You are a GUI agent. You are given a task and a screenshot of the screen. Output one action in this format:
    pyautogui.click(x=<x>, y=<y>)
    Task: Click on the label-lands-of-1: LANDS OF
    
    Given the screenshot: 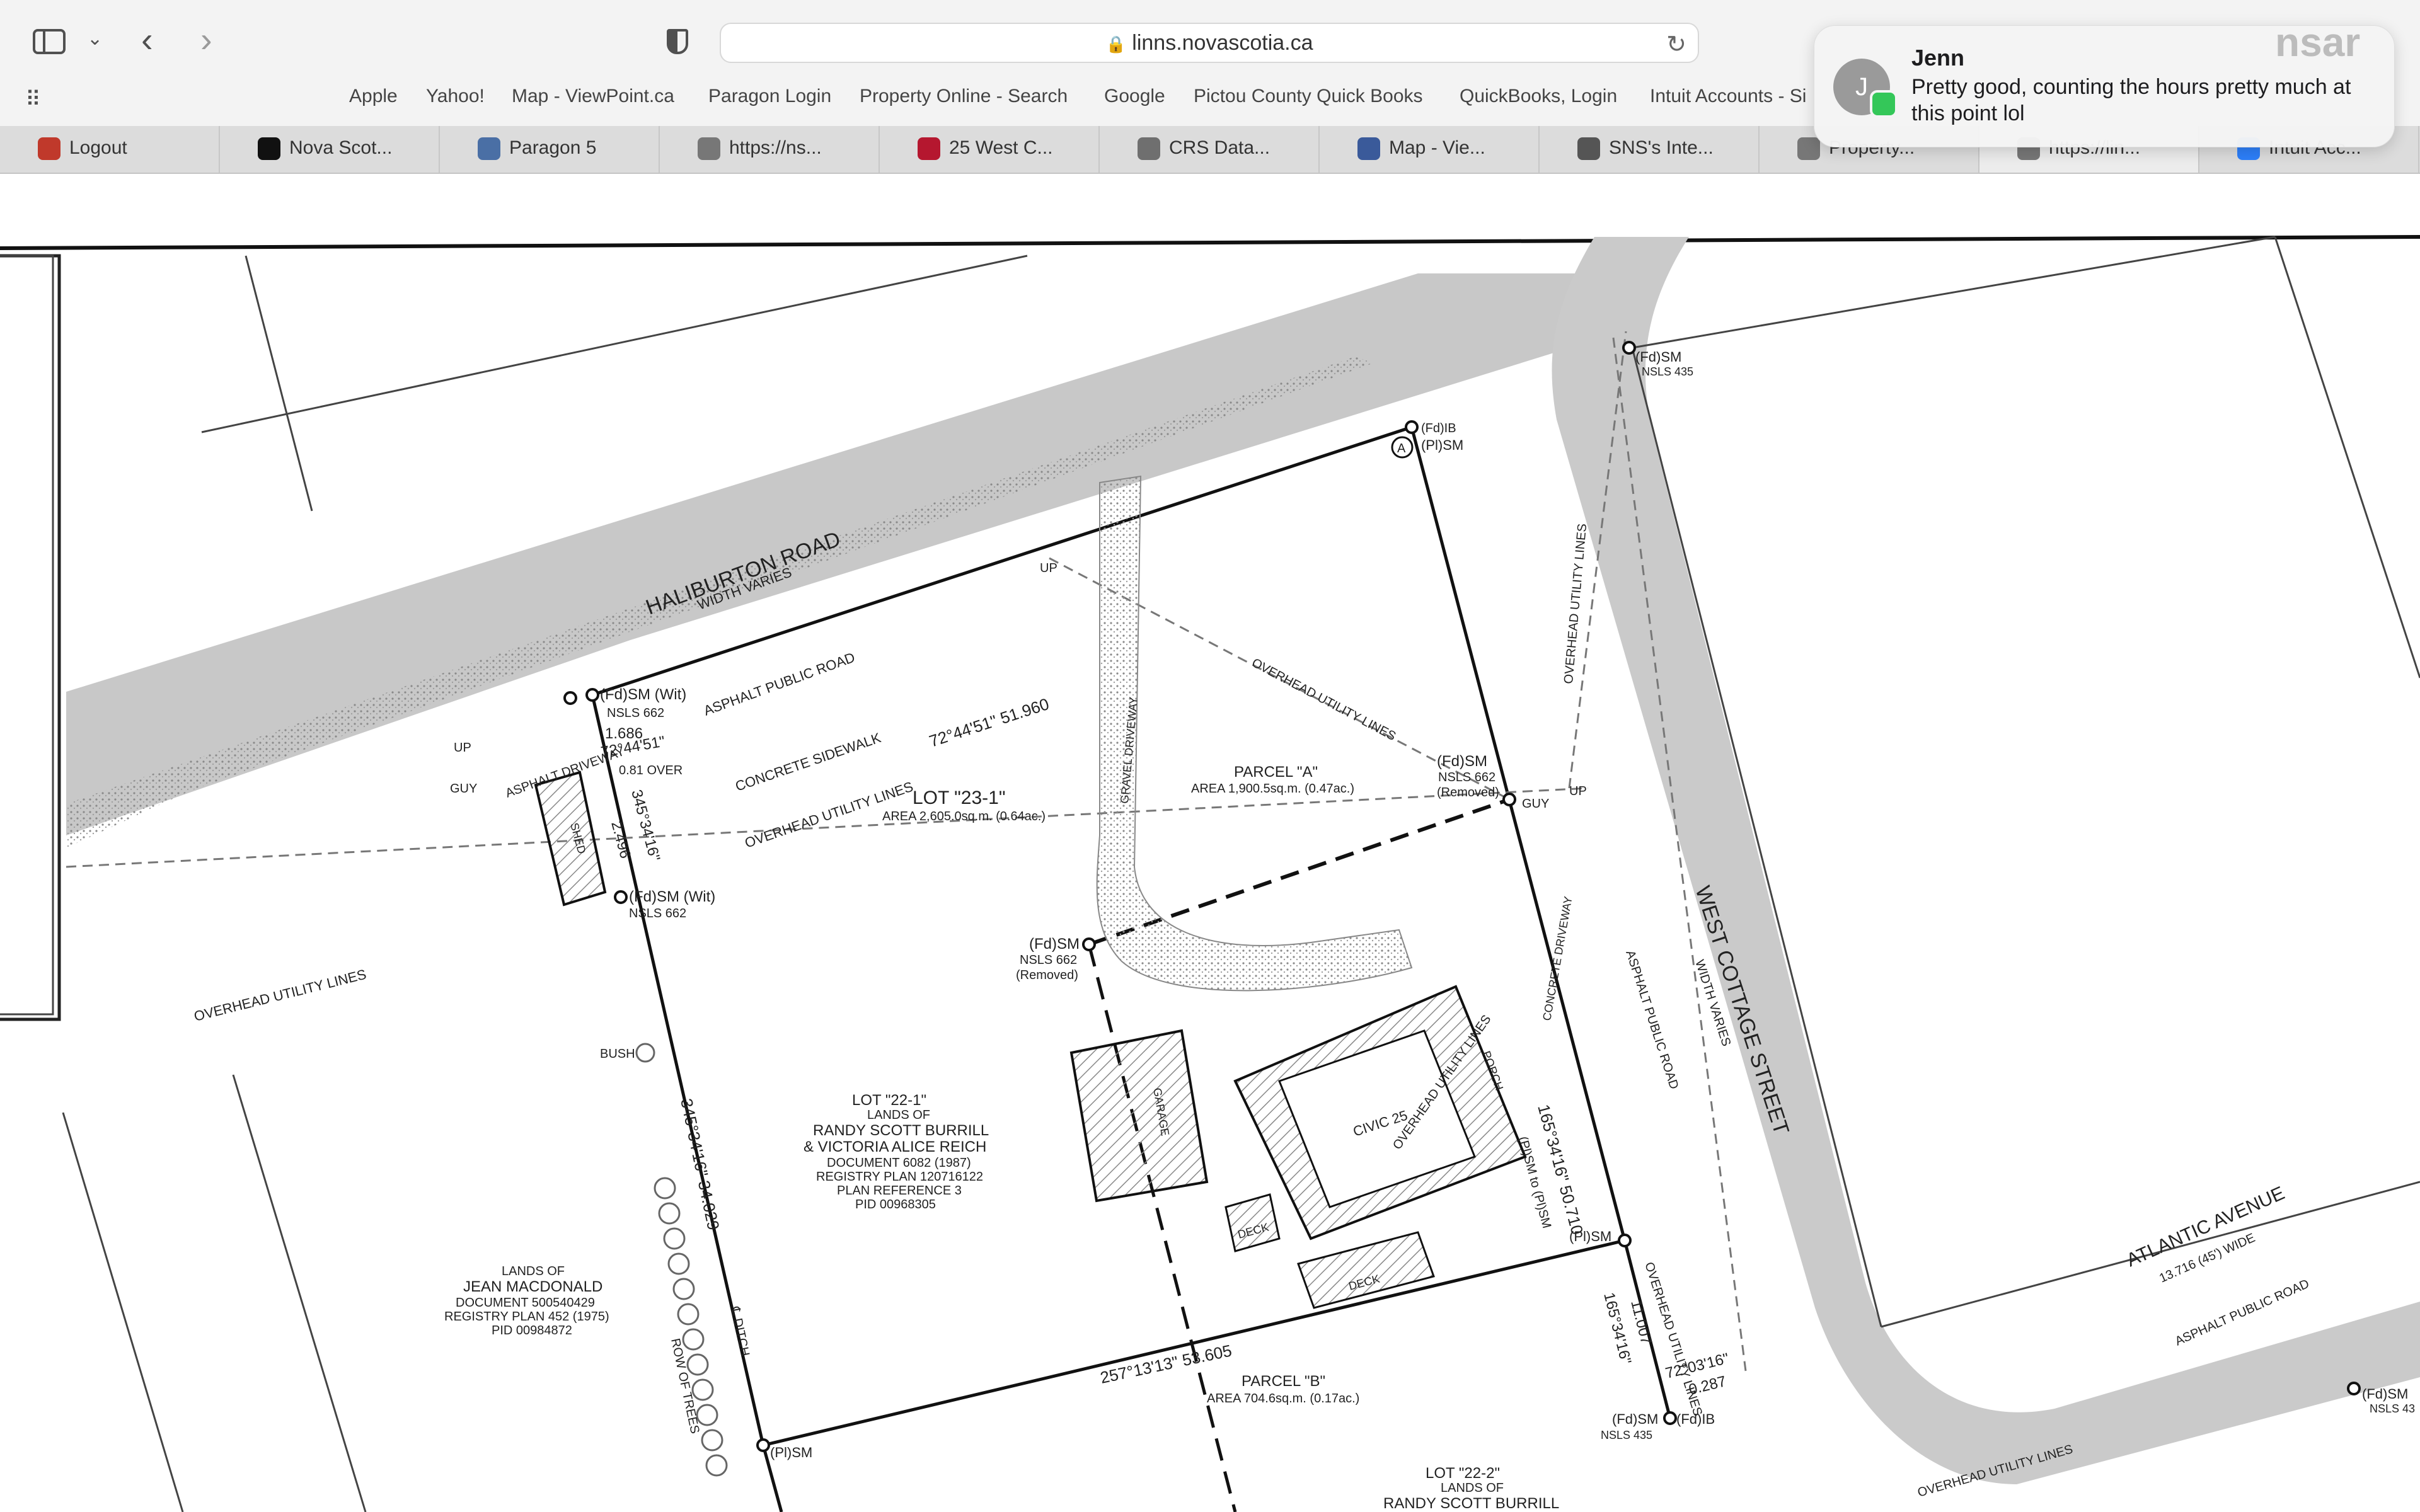 What is the action you would take?
    pyautogui.click(x=899, y=1115)
    